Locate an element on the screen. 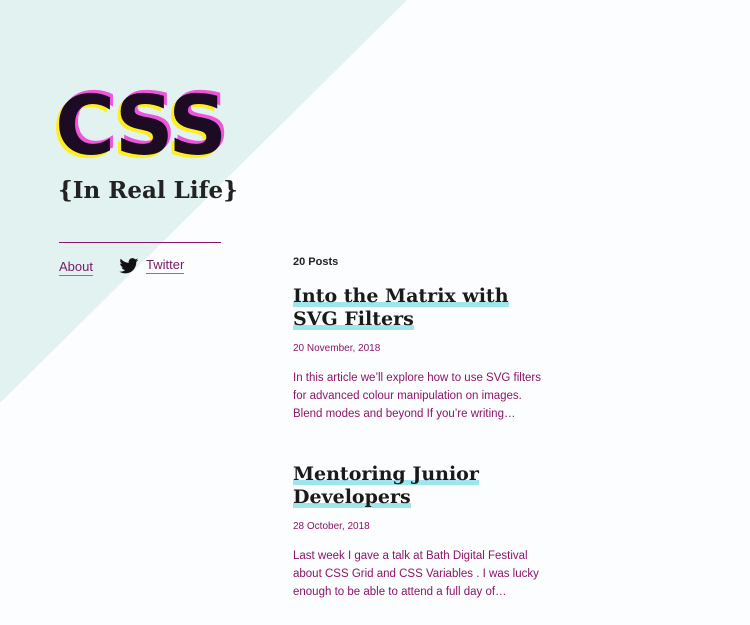 The width and height of the screenshot is (750, 625). nav-link-twitter-label: Twitter is located at coordinates (165, 265).